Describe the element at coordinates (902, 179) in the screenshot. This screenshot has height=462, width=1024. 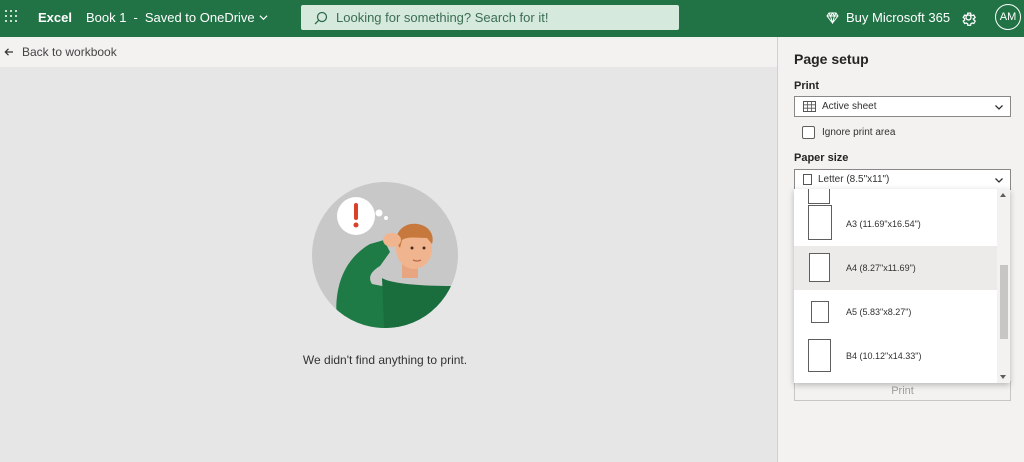
I see `paper-size-select: Letter (8.5"x11")` at that location.